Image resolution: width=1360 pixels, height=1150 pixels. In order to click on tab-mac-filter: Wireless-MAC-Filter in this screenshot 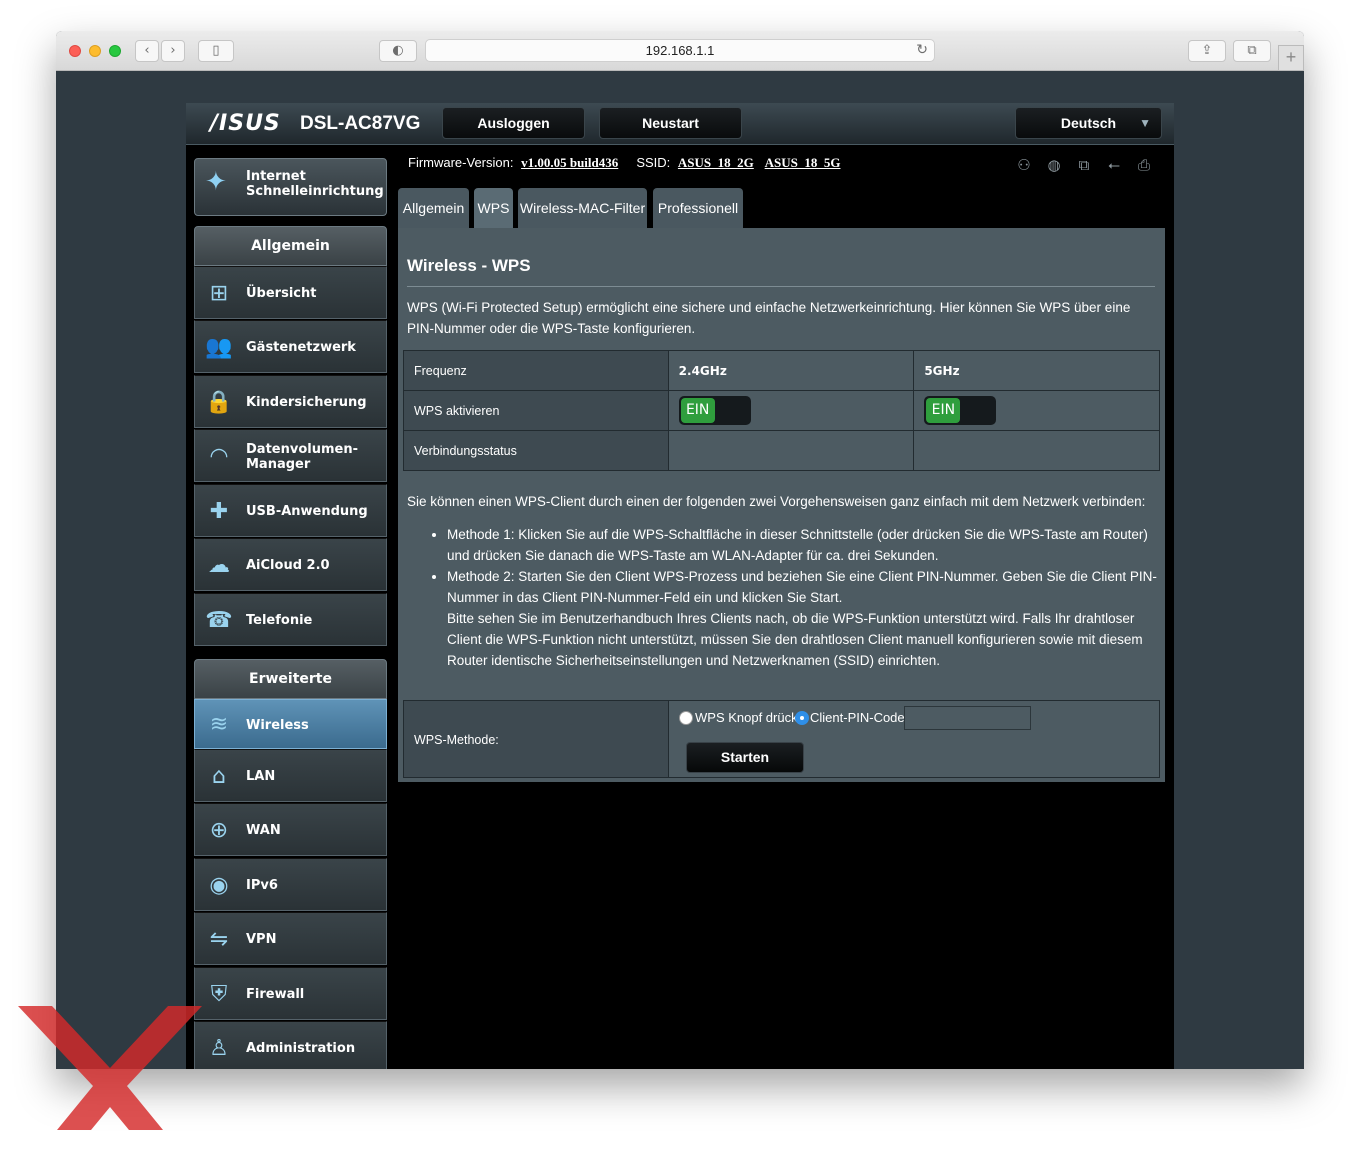, I will do `click(582, 208)`.